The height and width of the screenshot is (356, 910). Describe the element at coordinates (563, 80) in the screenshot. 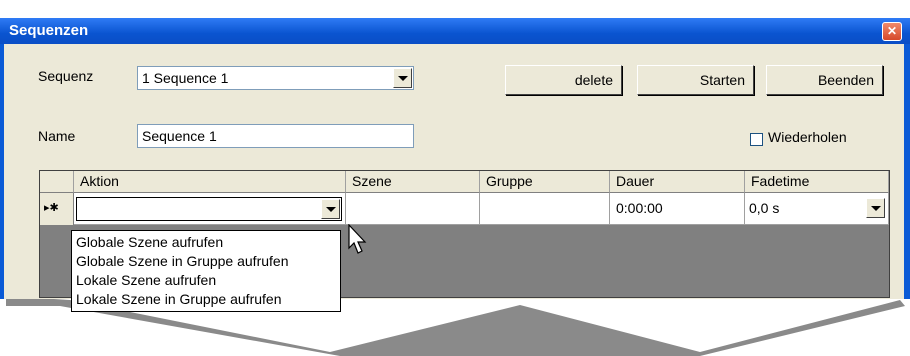

I see `delete-button: delete` at that location.